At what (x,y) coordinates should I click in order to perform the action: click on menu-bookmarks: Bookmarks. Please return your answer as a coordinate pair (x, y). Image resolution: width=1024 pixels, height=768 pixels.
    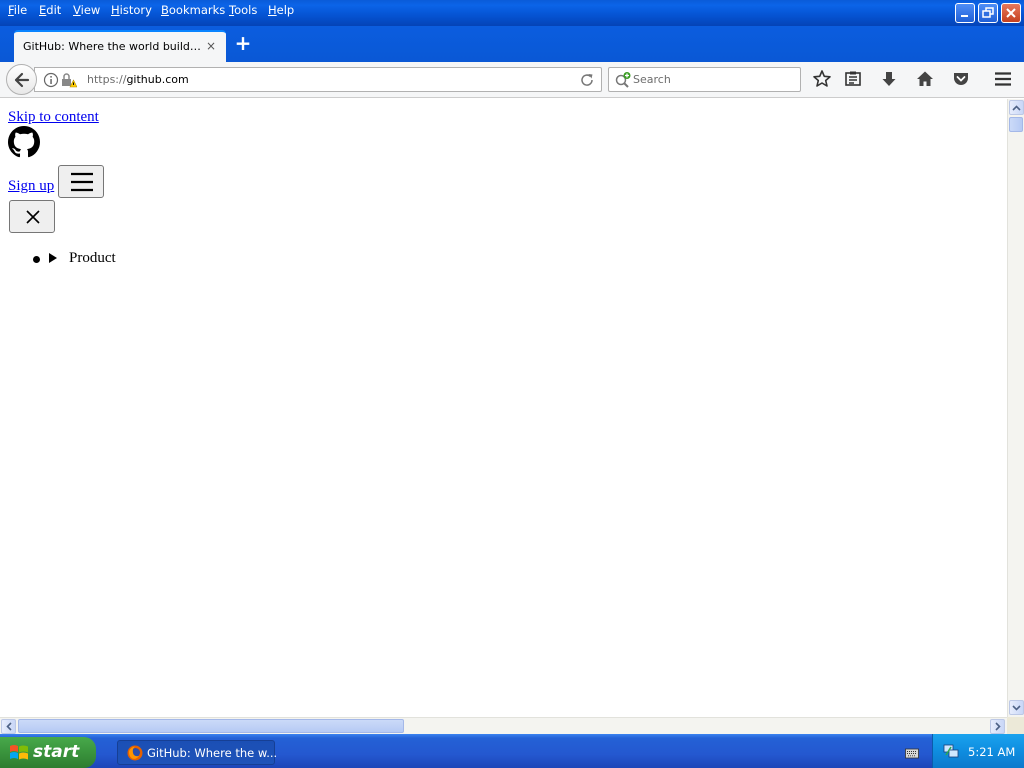
    Looking at the image, I should click on (193, 10).